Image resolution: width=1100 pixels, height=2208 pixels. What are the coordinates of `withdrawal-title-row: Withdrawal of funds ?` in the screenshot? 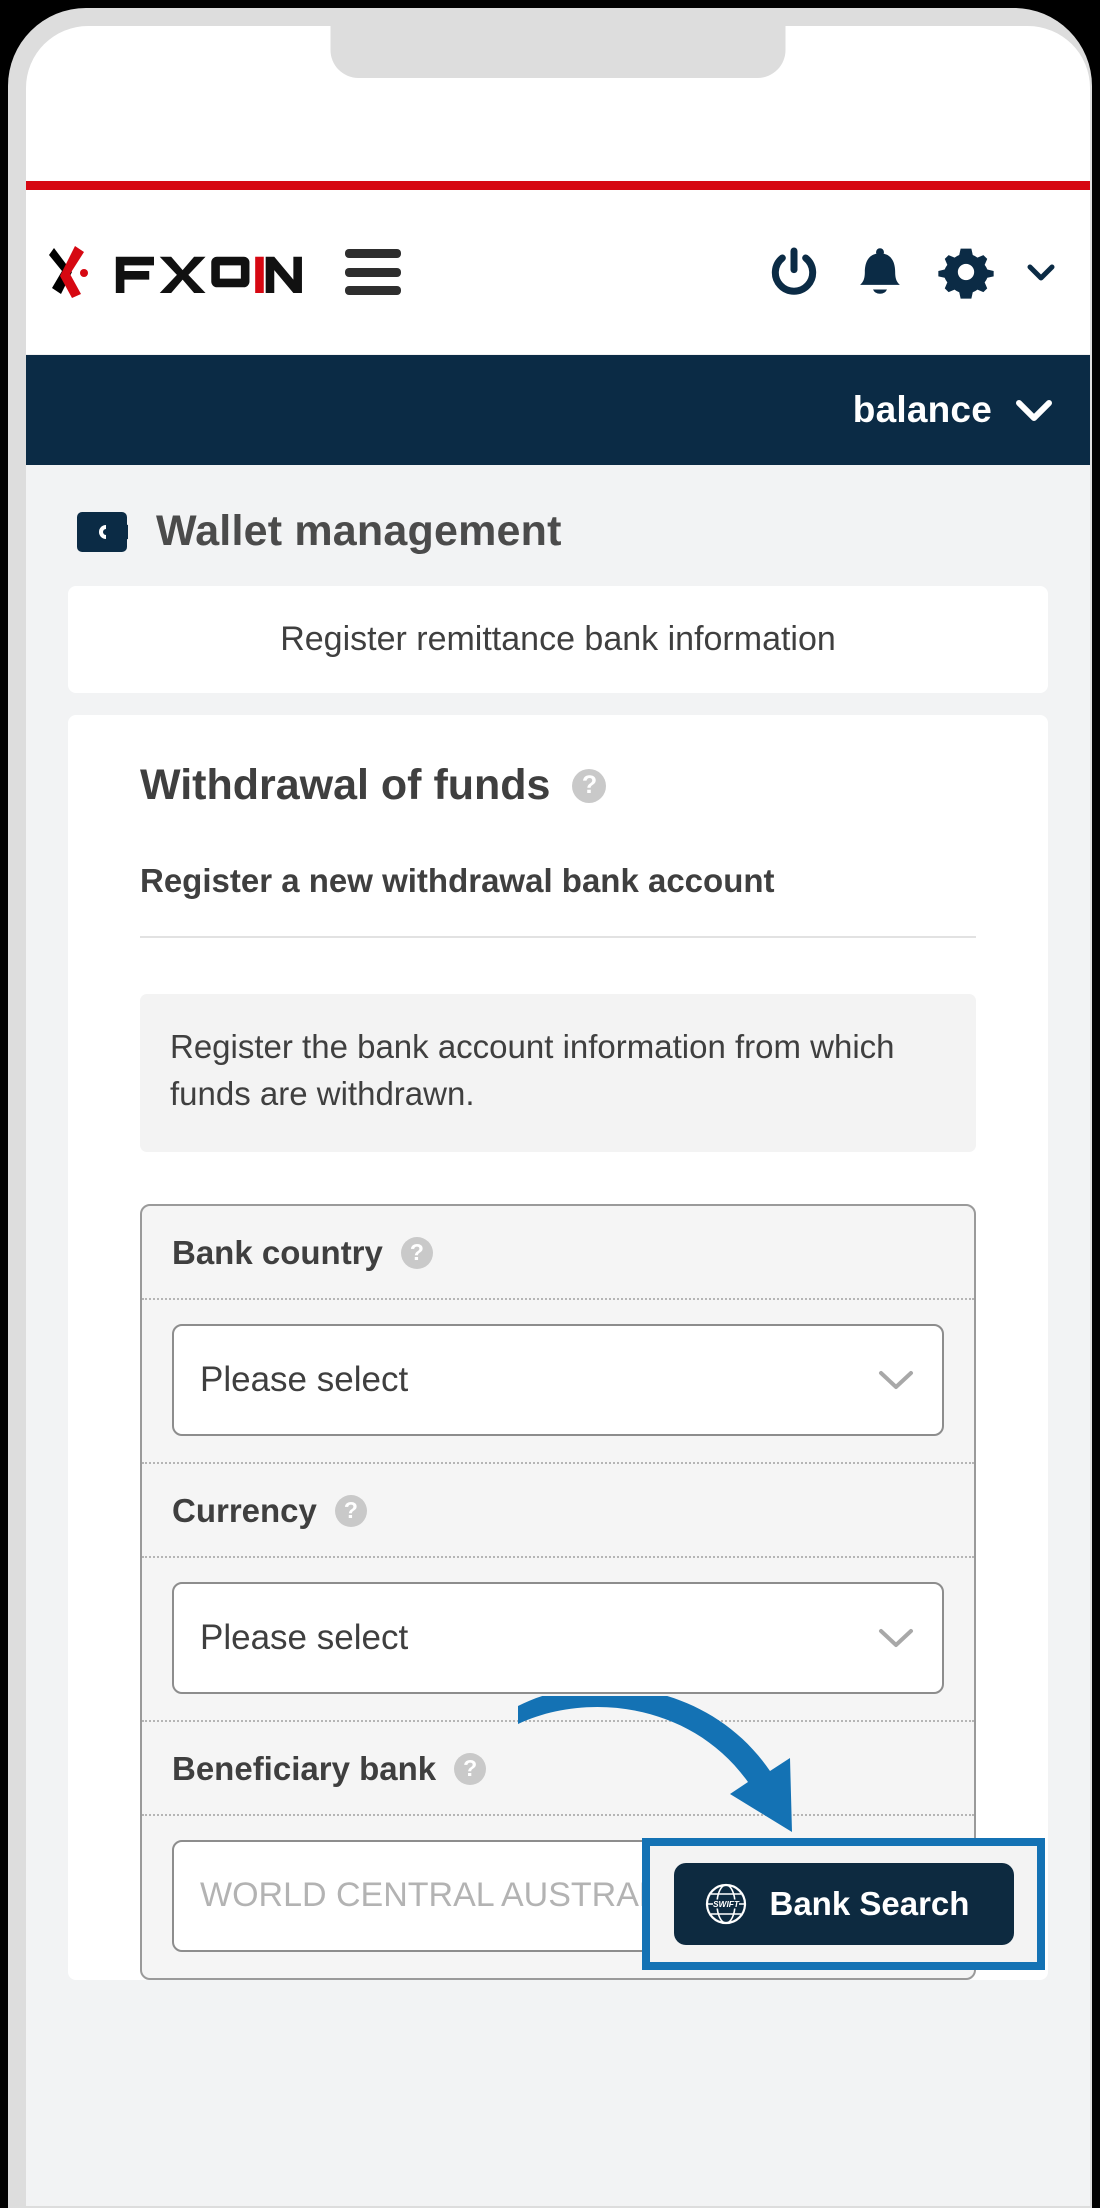 It's located at (558, 785).